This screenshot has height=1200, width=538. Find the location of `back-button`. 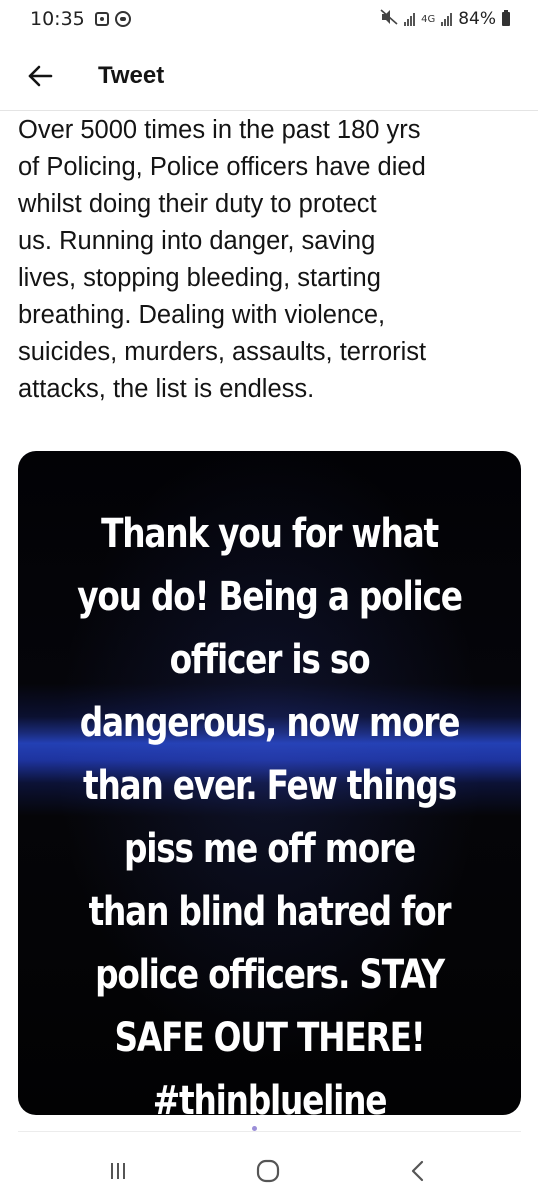

back-button is located at coordinates (40, 76).